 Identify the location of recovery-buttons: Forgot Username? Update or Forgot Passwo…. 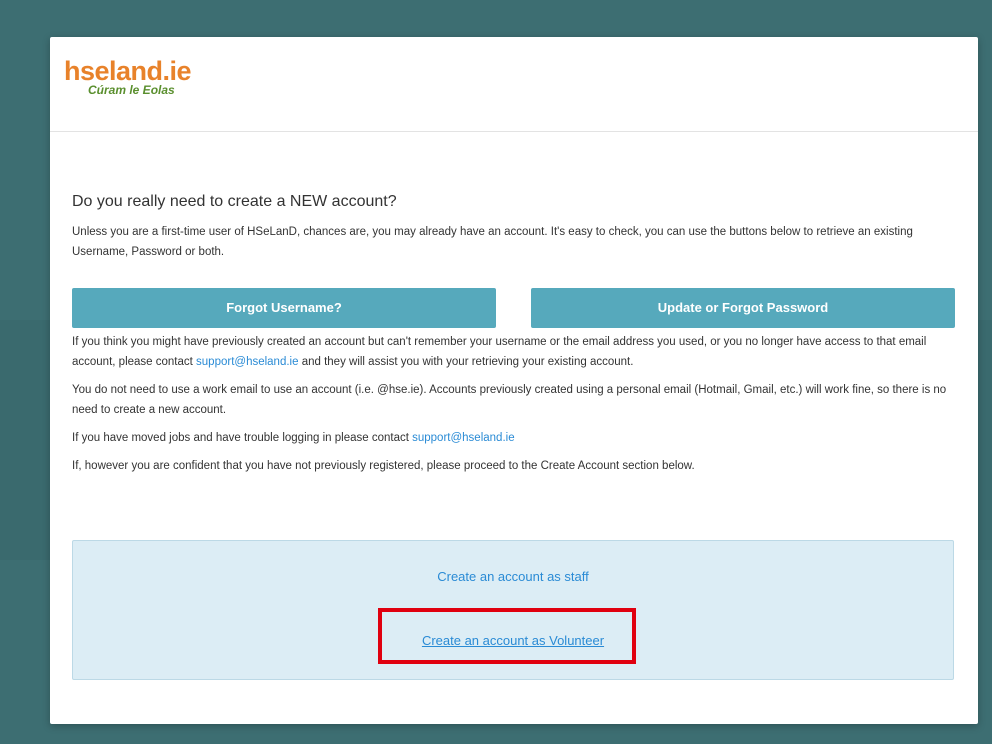
(514, 308).